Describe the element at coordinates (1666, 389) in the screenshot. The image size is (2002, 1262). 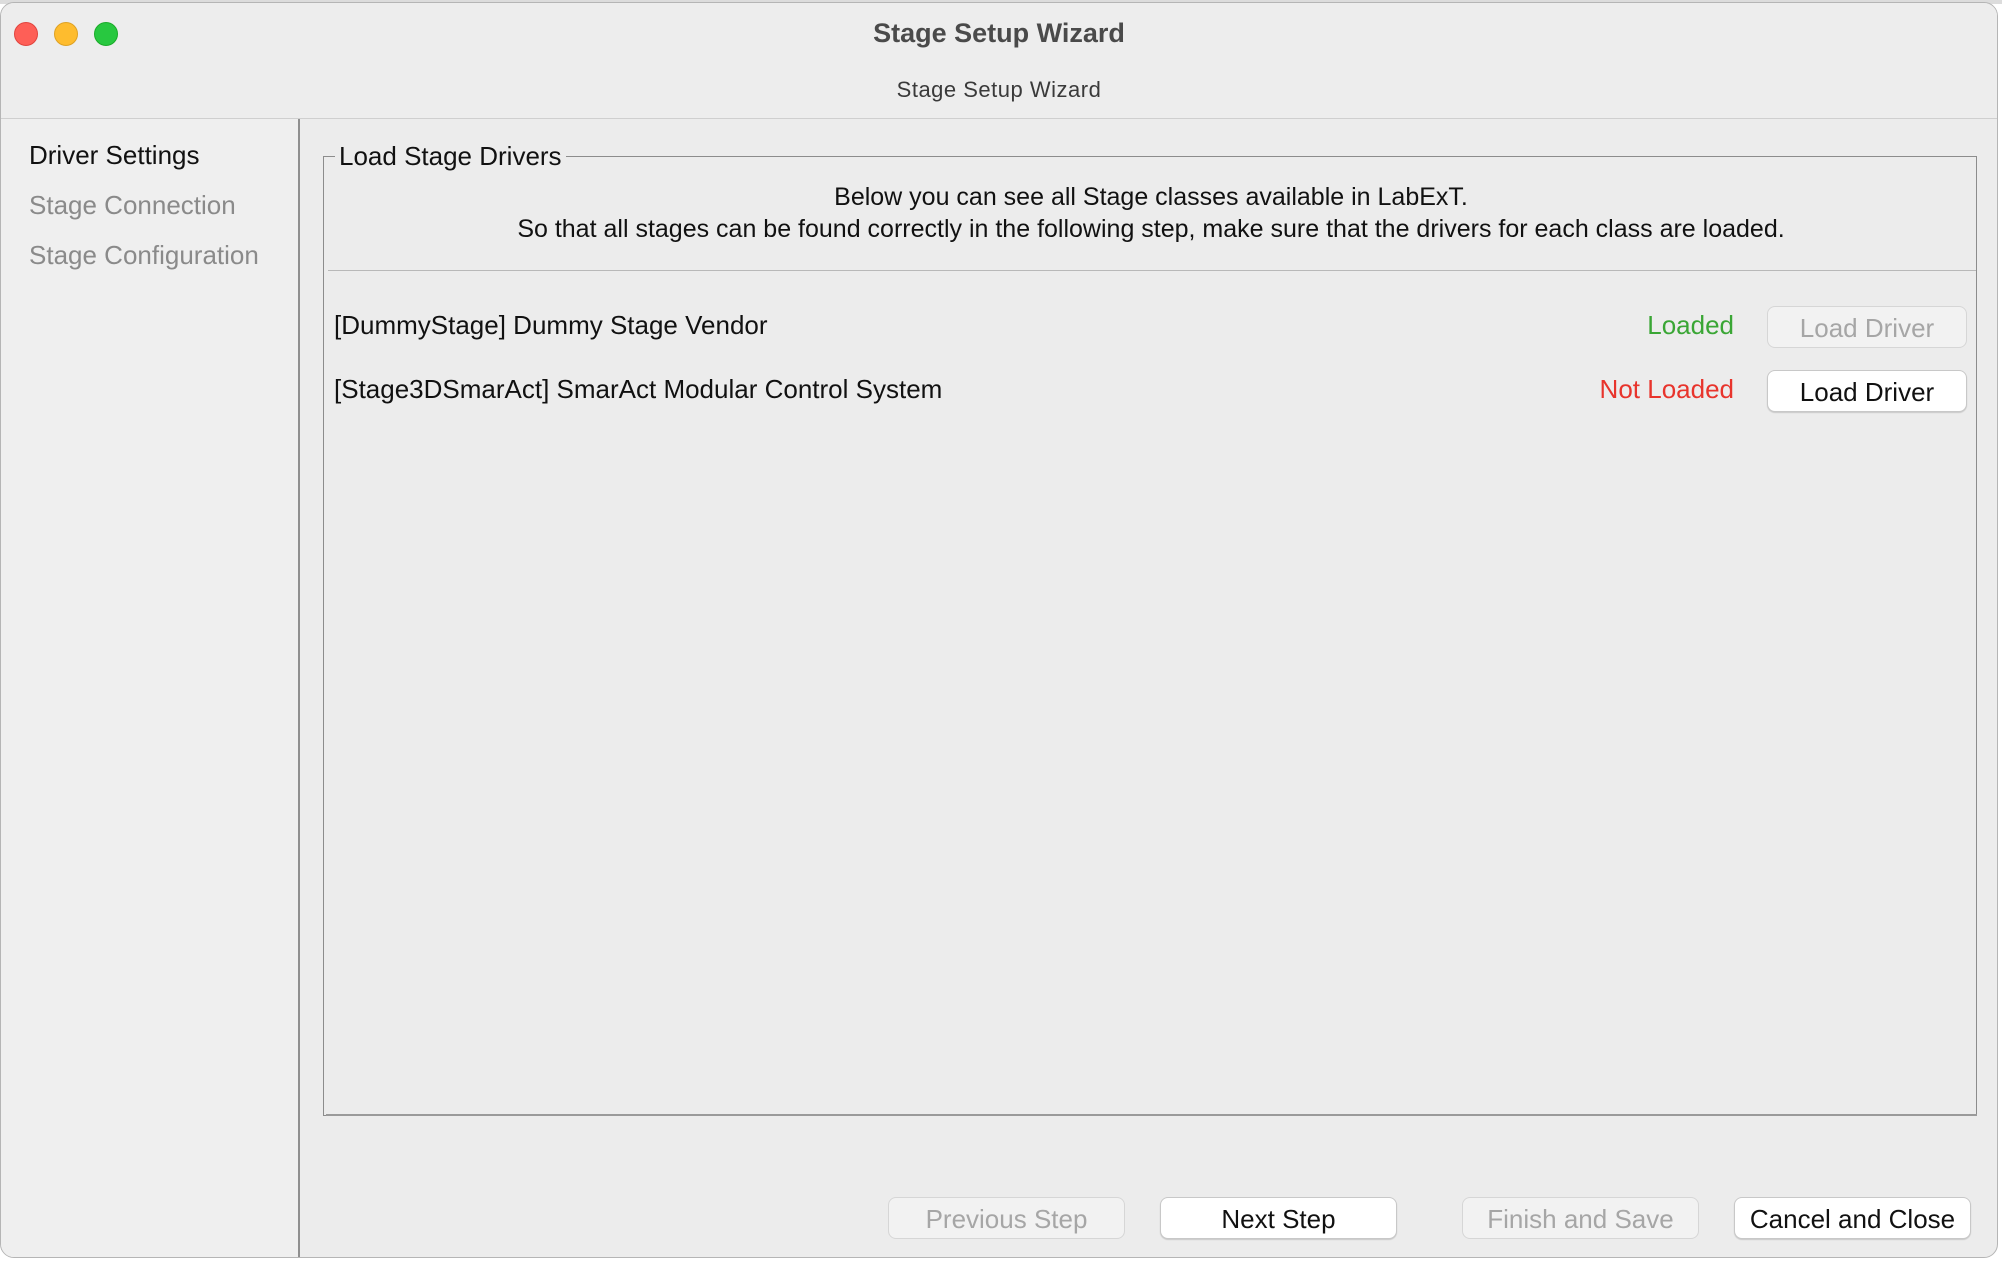
I see `driver-status: Not Loaded` at that location.